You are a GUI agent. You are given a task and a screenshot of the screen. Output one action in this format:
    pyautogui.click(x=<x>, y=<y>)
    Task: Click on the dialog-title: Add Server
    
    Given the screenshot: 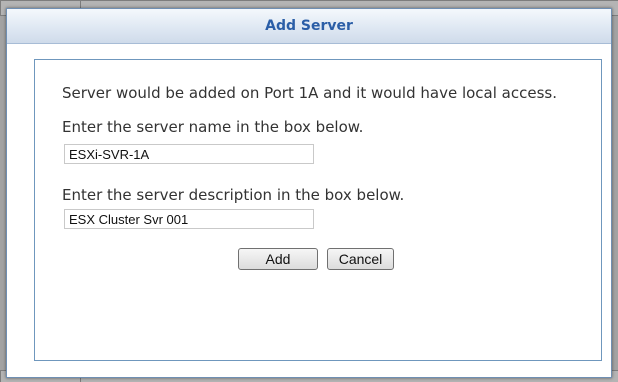 What is the action you would take?
    pyautogui.click(x=309, y=26)
    